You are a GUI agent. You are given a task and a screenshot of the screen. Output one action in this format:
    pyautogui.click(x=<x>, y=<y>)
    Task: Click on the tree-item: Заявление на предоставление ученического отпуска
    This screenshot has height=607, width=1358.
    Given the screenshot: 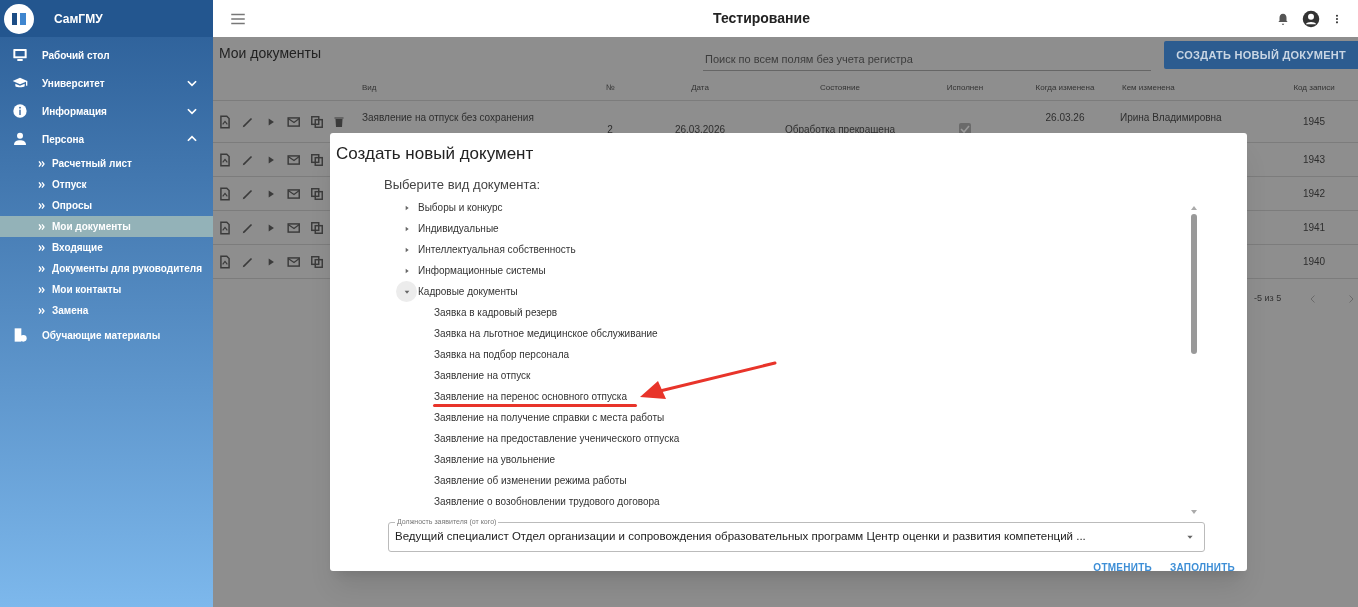 What is the action you would take?
    pyautogui.click(x=557, y=438)
    